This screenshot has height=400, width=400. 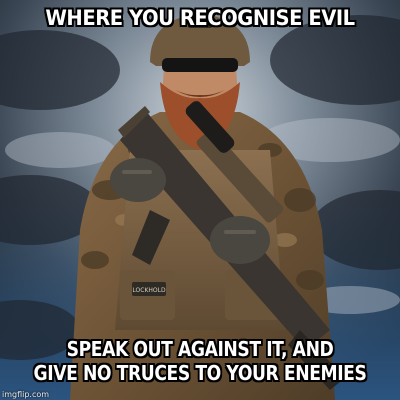 I want to click on sunglasses, so click(x=200, y=65).